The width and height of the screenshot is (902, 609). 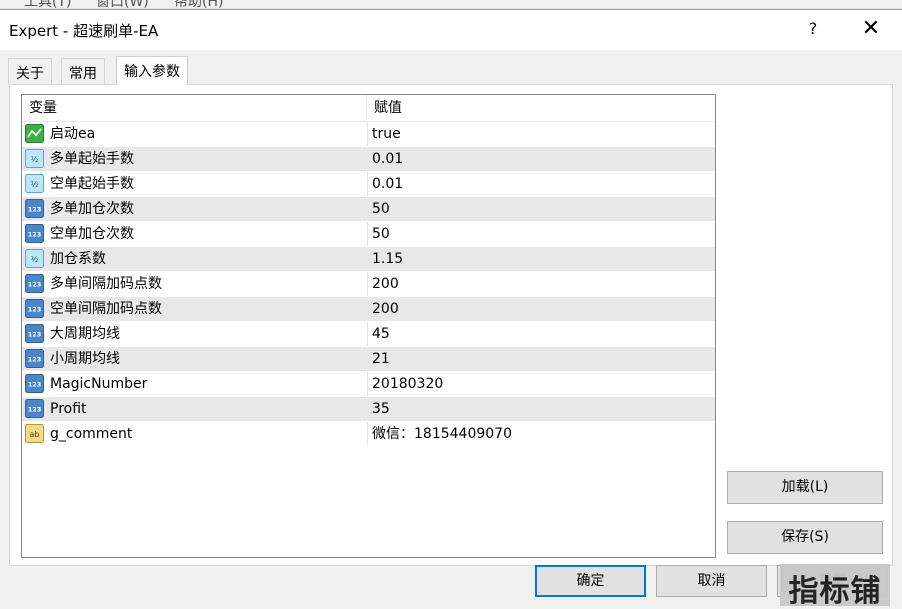 What do you see at coordinates (451, 4) in the screenshot?
I see `menu-strip: 工具(T) 窗口(W) 帮助(H)` at bounding box center [451, 4].